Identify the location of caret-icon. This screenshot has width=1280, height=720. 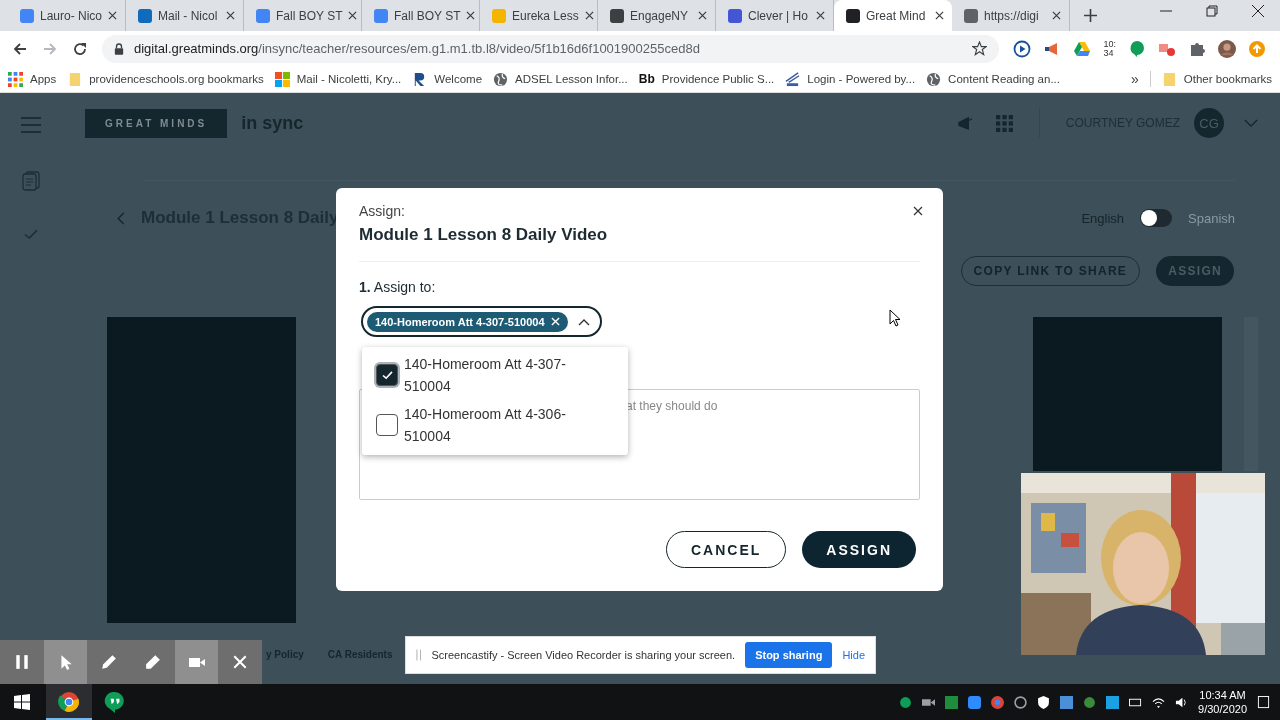
(584, 321).